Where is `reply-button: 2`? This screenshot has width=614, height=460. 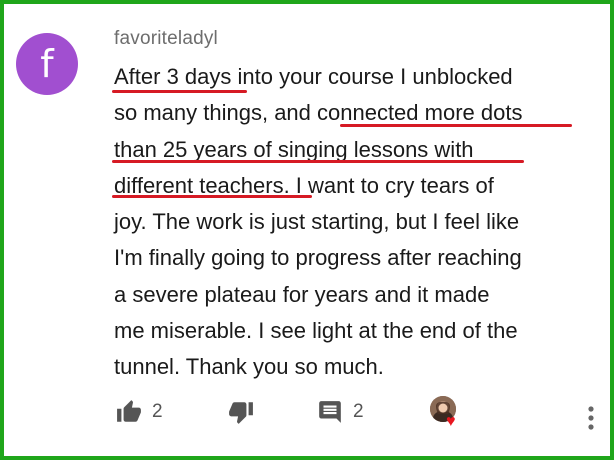 reply-button: 2 is located at coordinates (340, 412).